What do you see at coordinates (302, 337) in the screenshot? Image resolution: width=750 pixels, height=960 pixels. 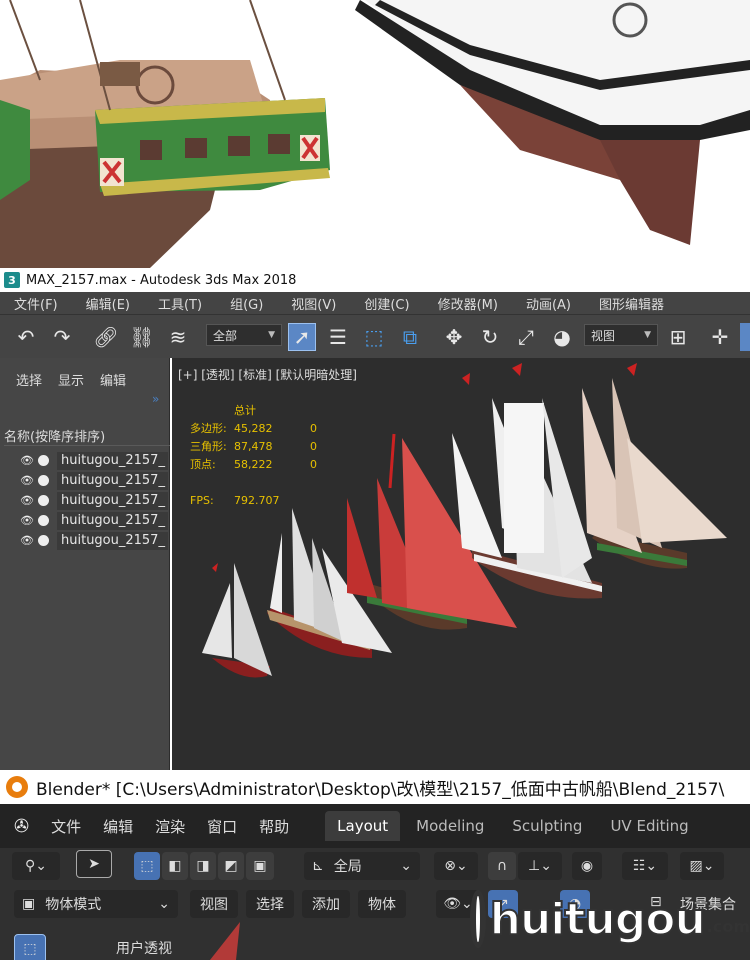 I see `select-object-icon: ➚` at bounding box center [302, 337].